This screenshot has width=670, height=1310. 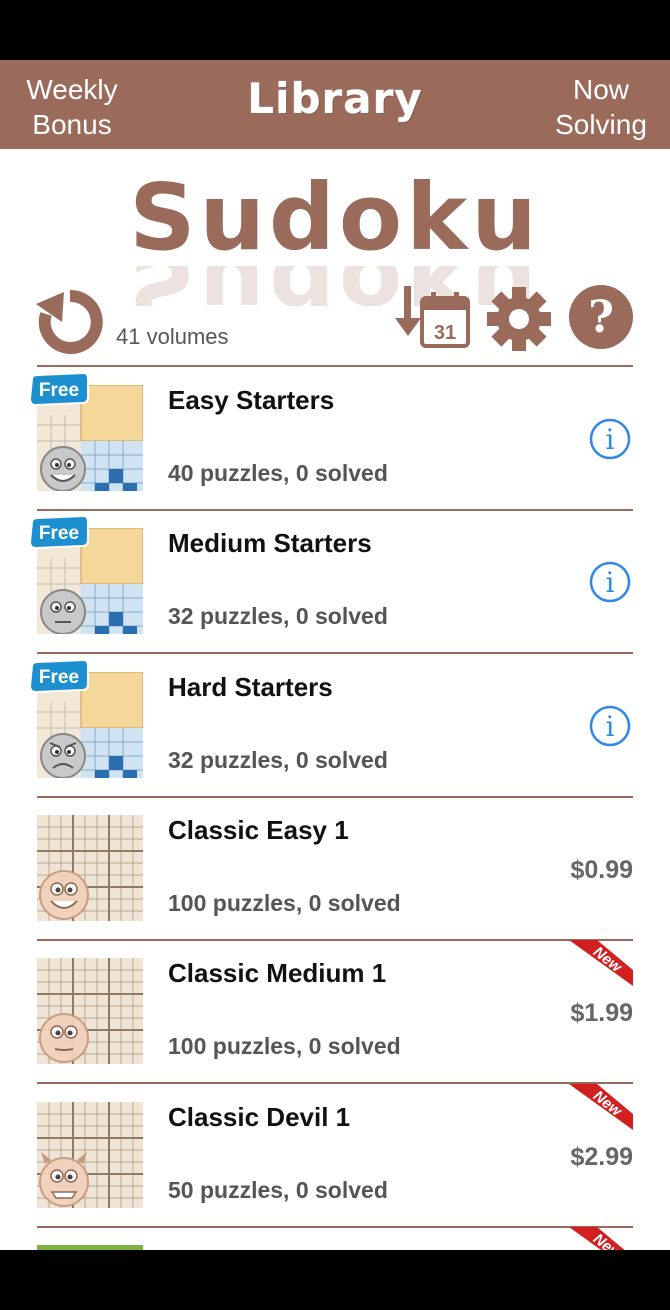 I want to click on volume-title: Easy Starters, so click(x=251, y=400).